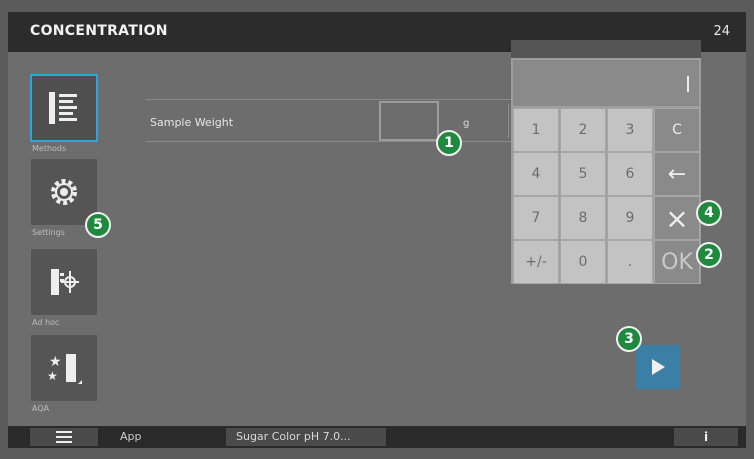 Image resolution: width=754 pixels, height=459 pixels. I want to click on callout-5: 5, so click(98, 225).